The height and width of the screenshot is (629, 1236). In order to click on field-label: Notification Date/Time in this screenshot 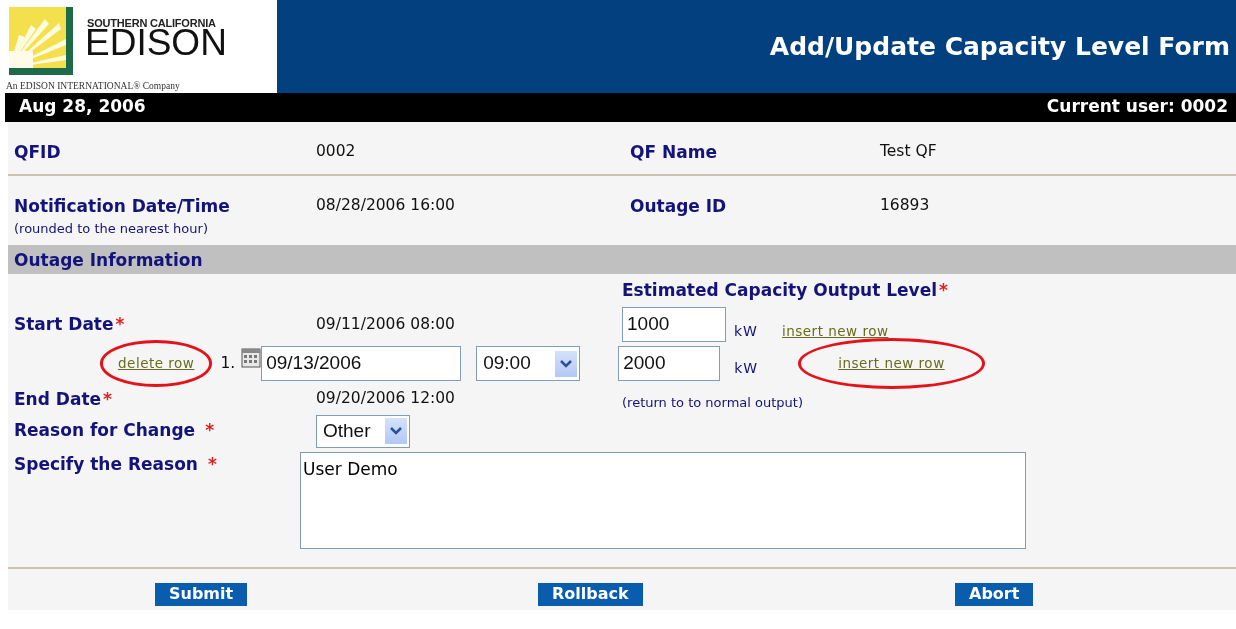, I will do `click(122, 206)`.